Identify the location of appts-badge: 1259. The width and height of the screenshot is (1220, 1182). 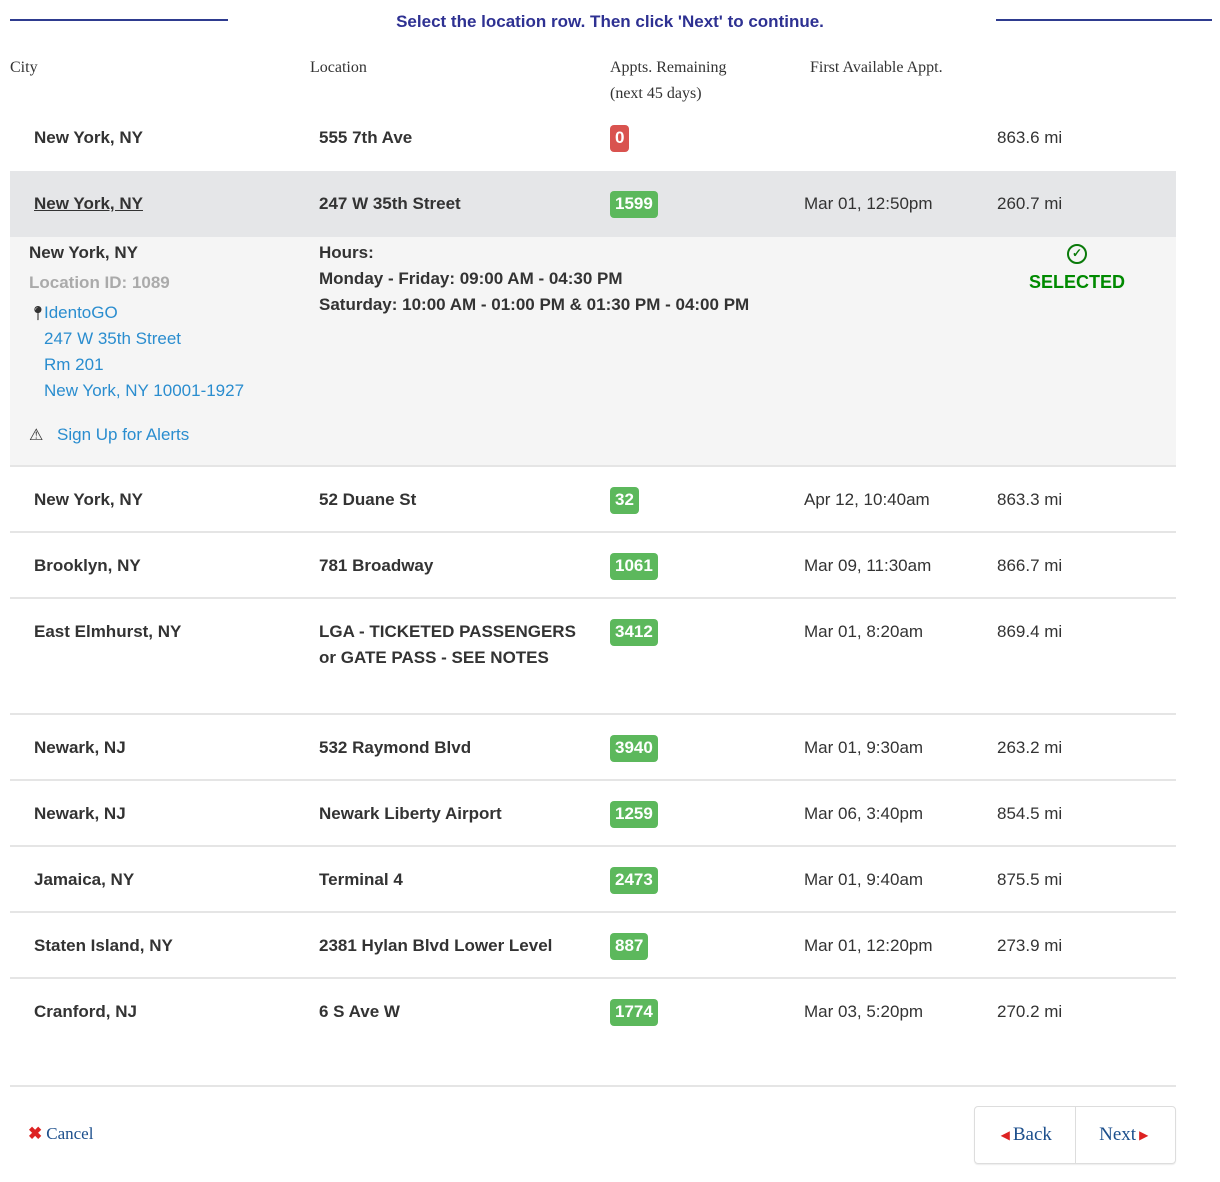
(634, 814).